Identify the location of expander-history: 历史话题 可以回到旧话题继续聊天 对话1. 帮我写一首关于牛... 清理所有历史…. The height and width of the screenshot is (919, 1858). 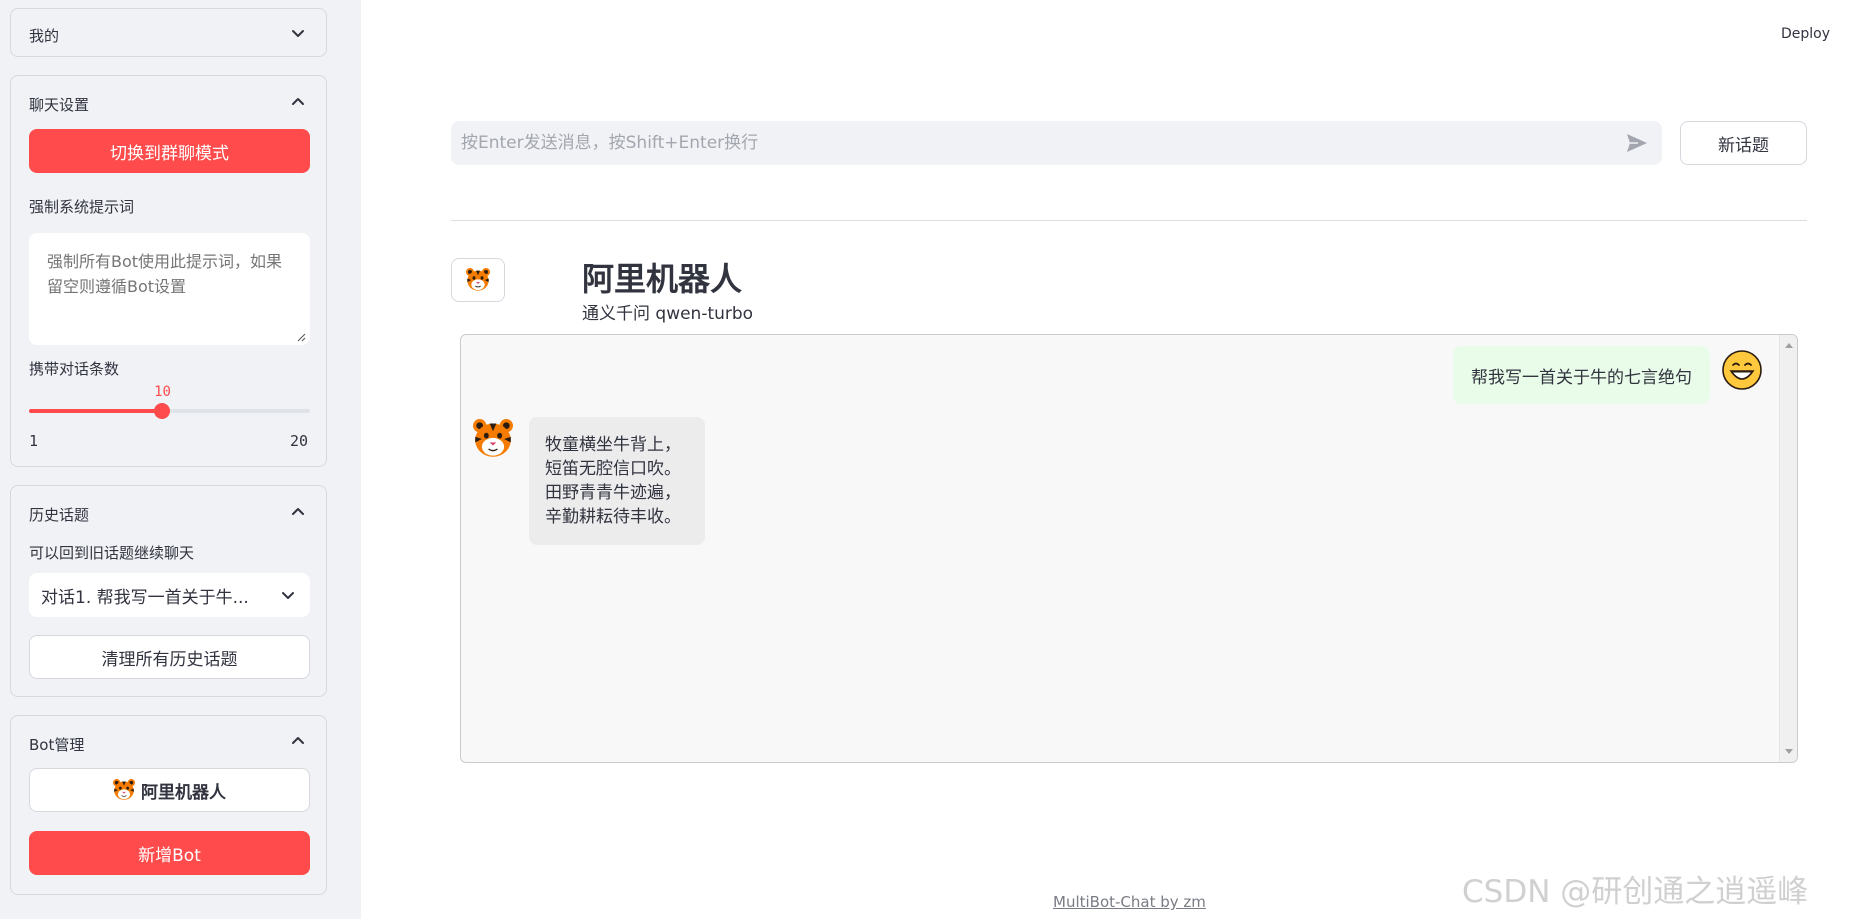
(168, 591).